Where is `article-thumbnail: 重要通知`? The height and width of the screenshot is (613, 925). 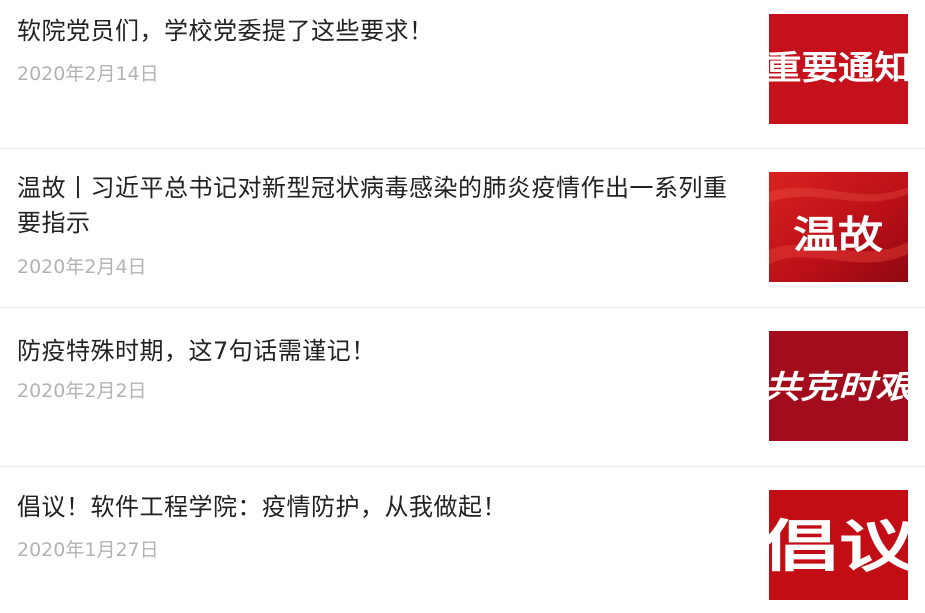
article-thumbnail: 重要通知 is located at coordinates (838, 69).